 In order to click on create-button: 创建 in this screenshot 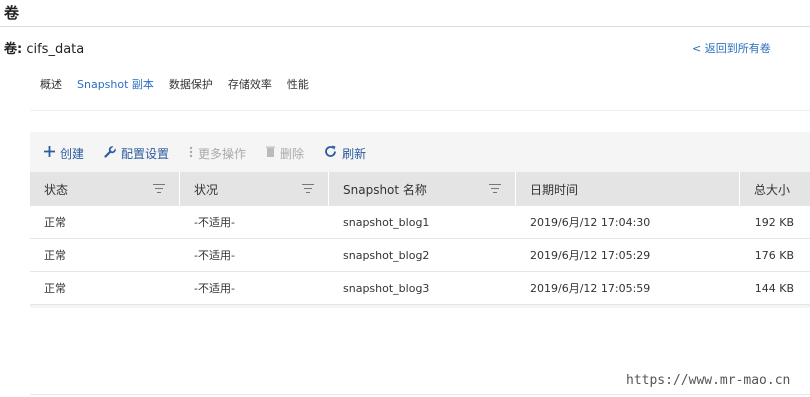, I will do `click(64, 153)`.